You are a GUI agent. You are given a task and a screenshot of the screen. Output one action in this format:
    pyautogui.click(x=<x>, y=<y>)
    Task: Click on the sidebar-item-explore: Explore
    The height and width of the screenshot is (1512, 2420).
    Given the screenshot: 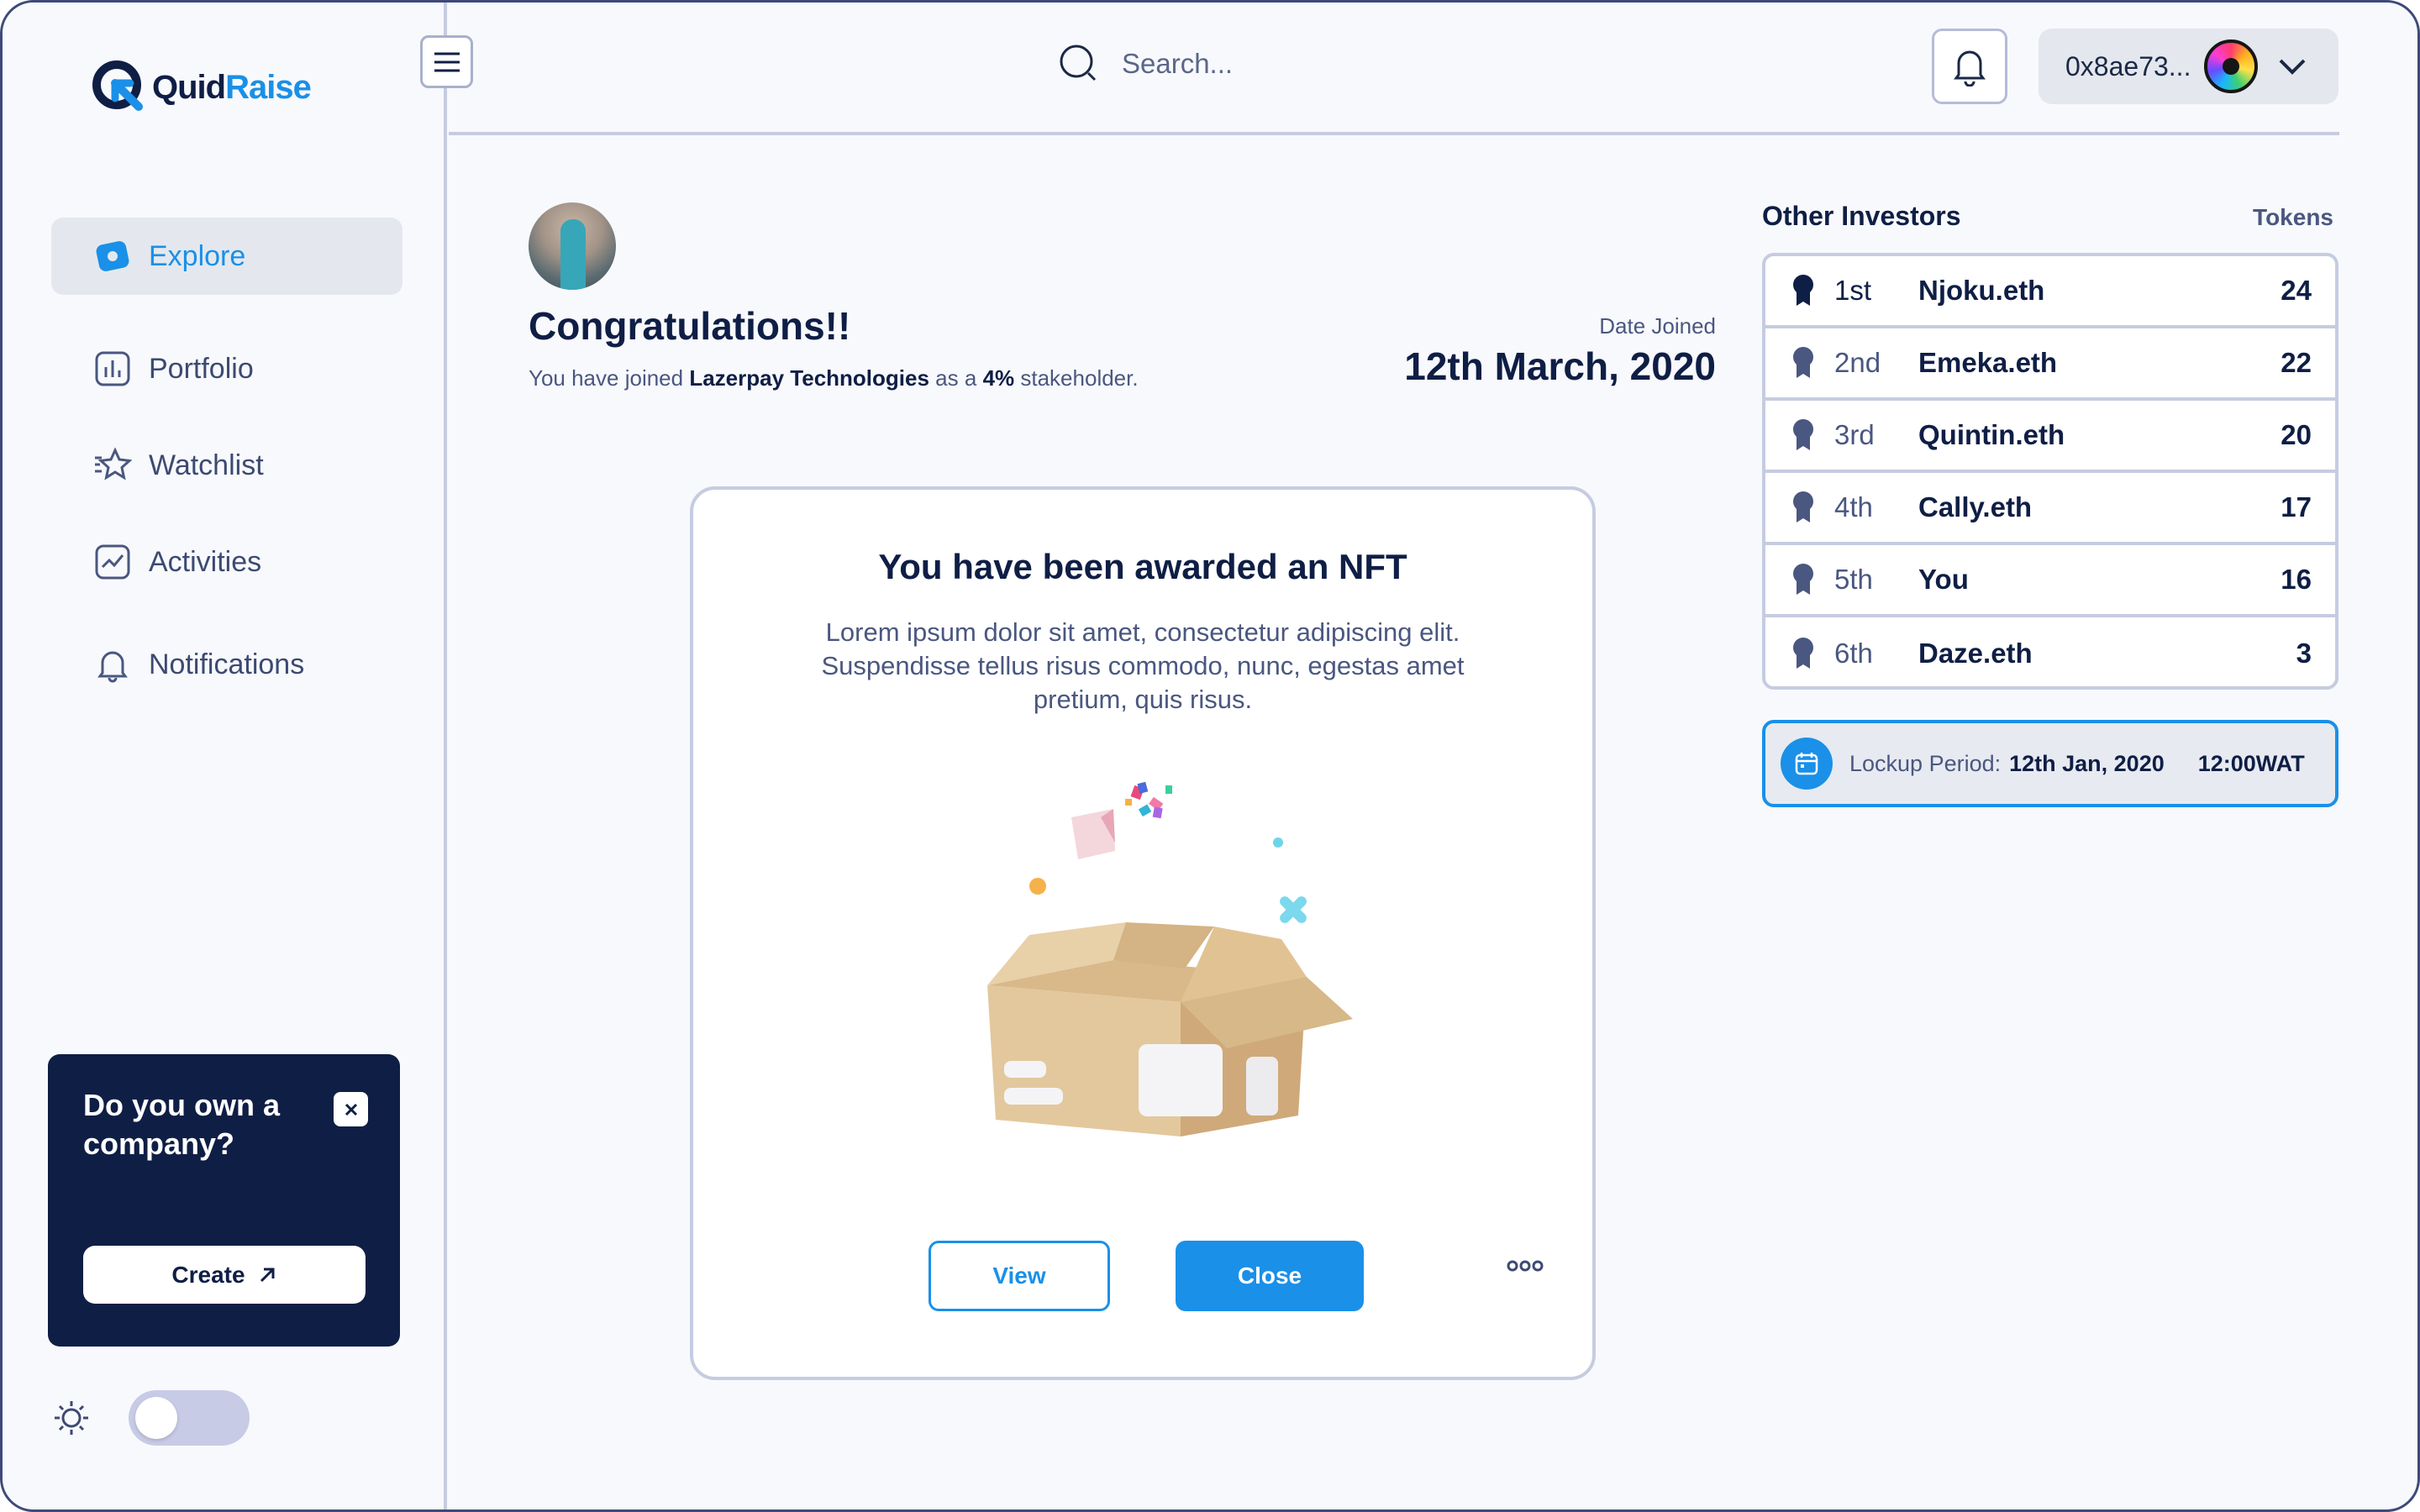 What is the action you would take?
    pyautogui.click(x=226, y=256)
    